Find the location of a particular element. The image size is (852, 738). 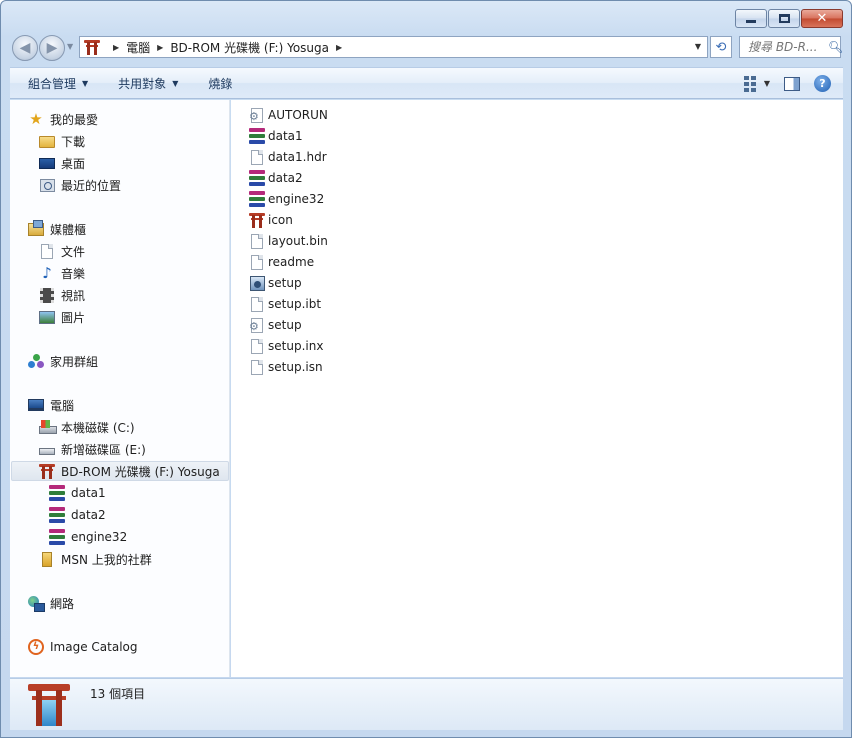

recent-pages-dropdown: ▼ is located at coordinates (70, 46).